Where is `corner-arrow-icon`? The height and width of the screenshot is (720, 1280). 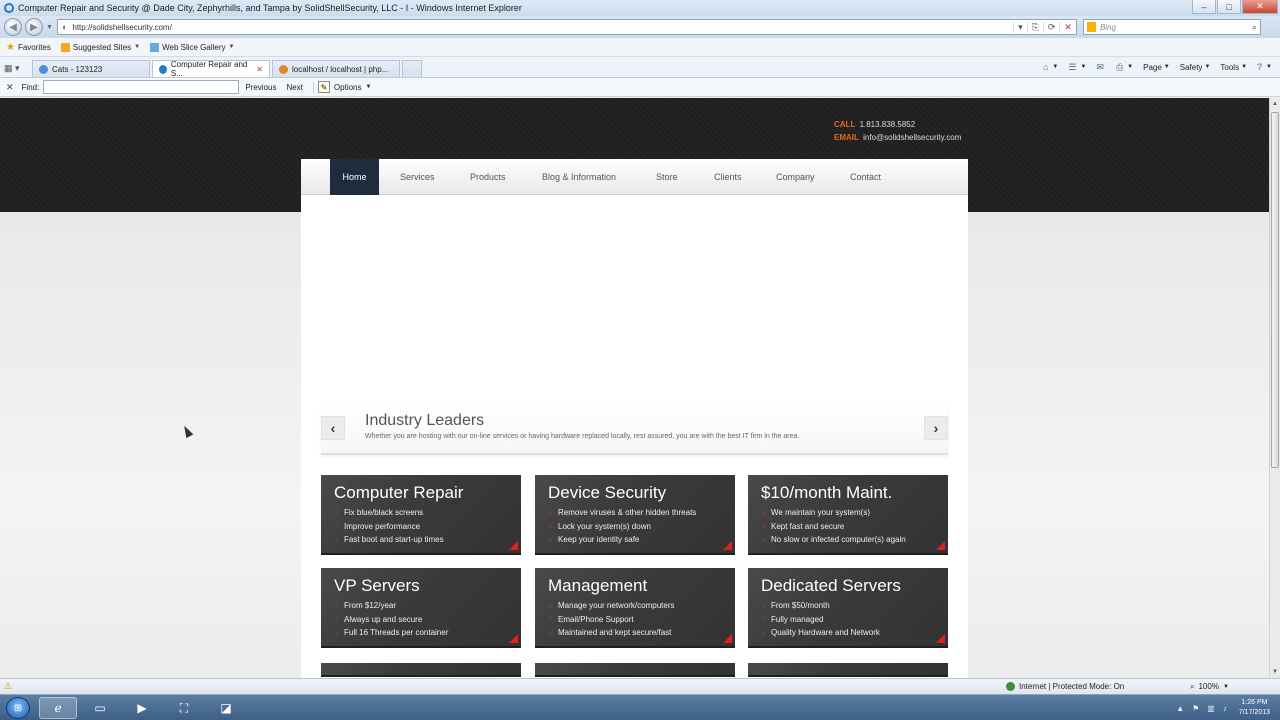 corner-arrow-icon is located at coordinates (727, 638).